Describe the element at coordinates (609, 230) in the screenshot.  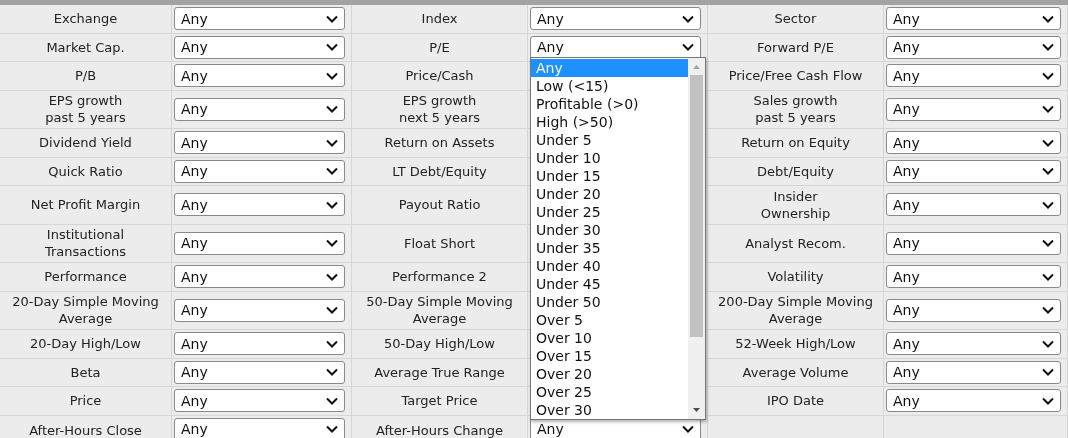
I see `dropdown-option: Under 30` at that location.